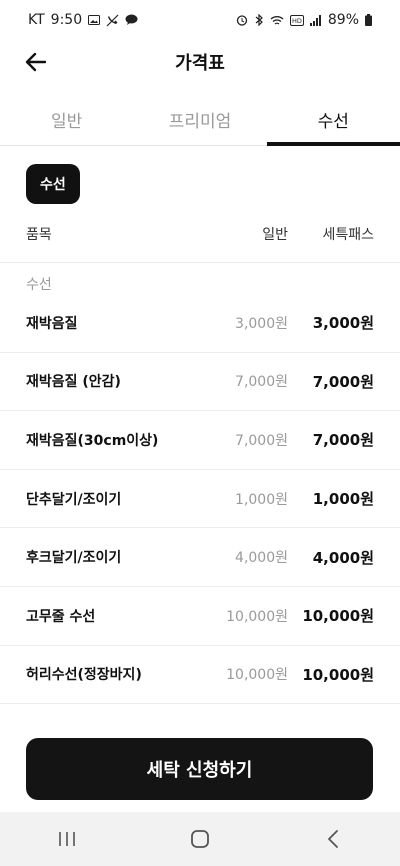 The width and height of the screenshot is (400, 866). I want to click on list-item: 재박음질 (안감) 7,000원 7,000원, so click(200, 382).